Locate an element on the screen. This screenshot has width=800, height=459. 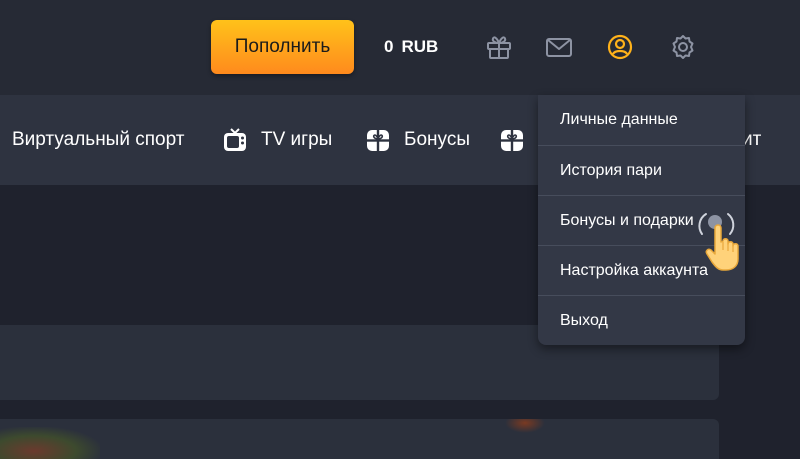
nav-item-tv-games: TV игры is located at coordinates (277, 140).